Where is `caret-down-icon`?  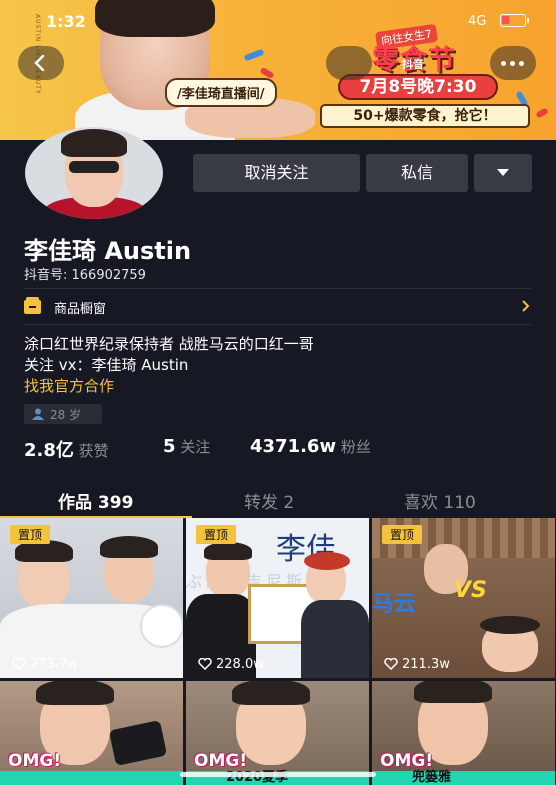
caret-down-icon is located at coordinates (503, 172).